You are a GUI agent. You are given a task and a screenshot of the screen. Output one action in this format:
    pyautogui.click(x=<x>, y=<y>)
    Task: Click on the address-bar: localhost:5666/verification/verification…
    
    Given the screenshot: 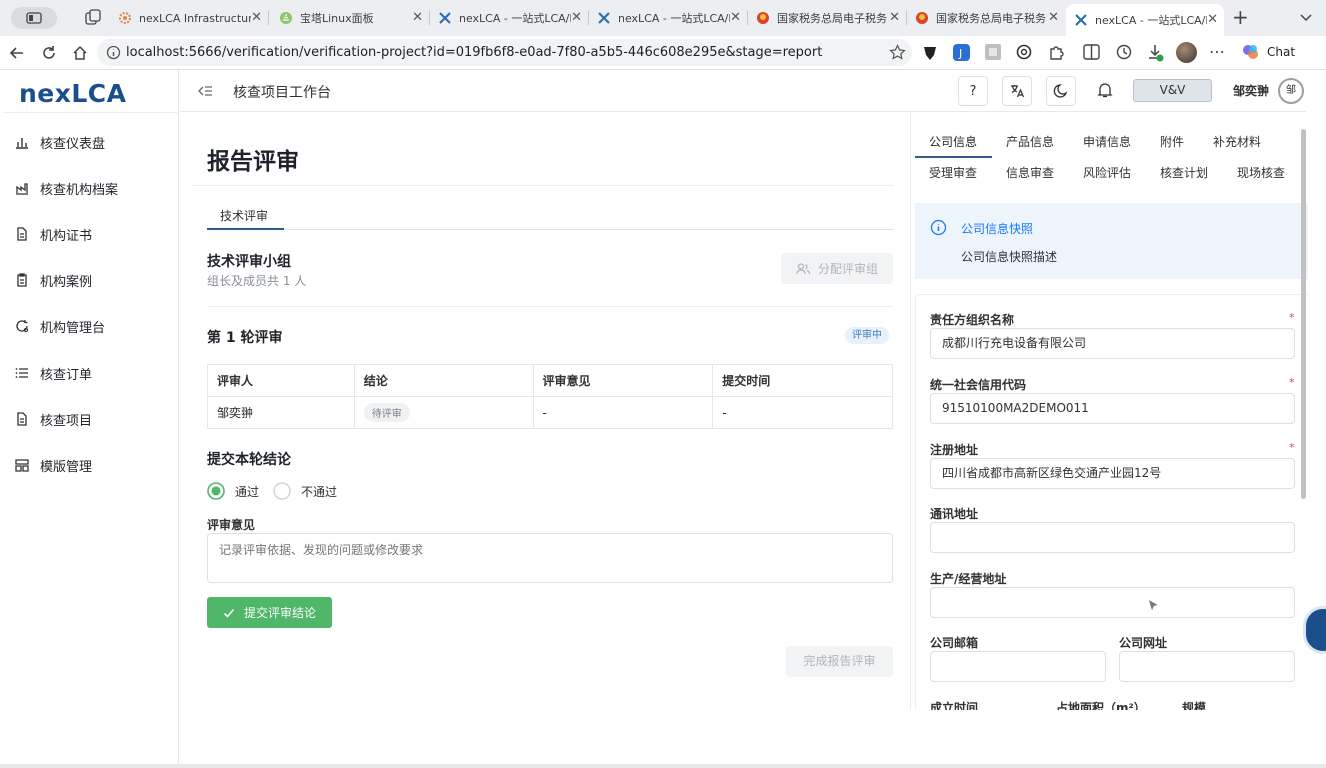 What is the action you would take?
    pyautogui.click(x=504, y=52)
    